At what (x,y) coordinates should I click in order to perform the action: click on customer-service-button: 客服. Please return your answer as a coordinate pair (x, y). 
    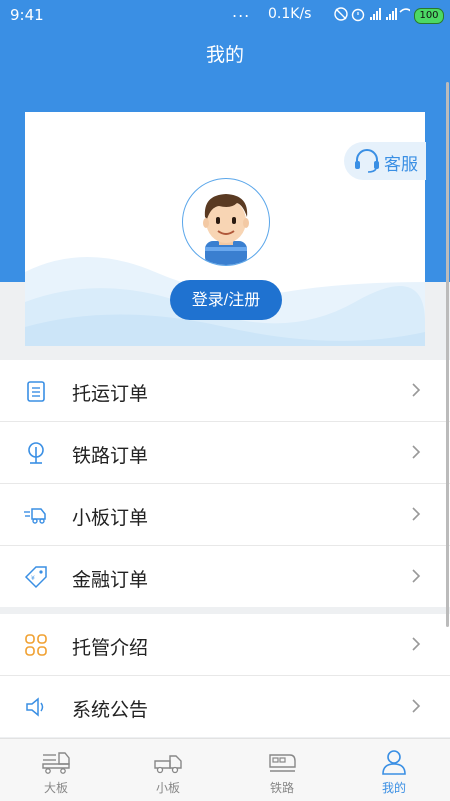
    Looking at the image, I should click on (385, 161).